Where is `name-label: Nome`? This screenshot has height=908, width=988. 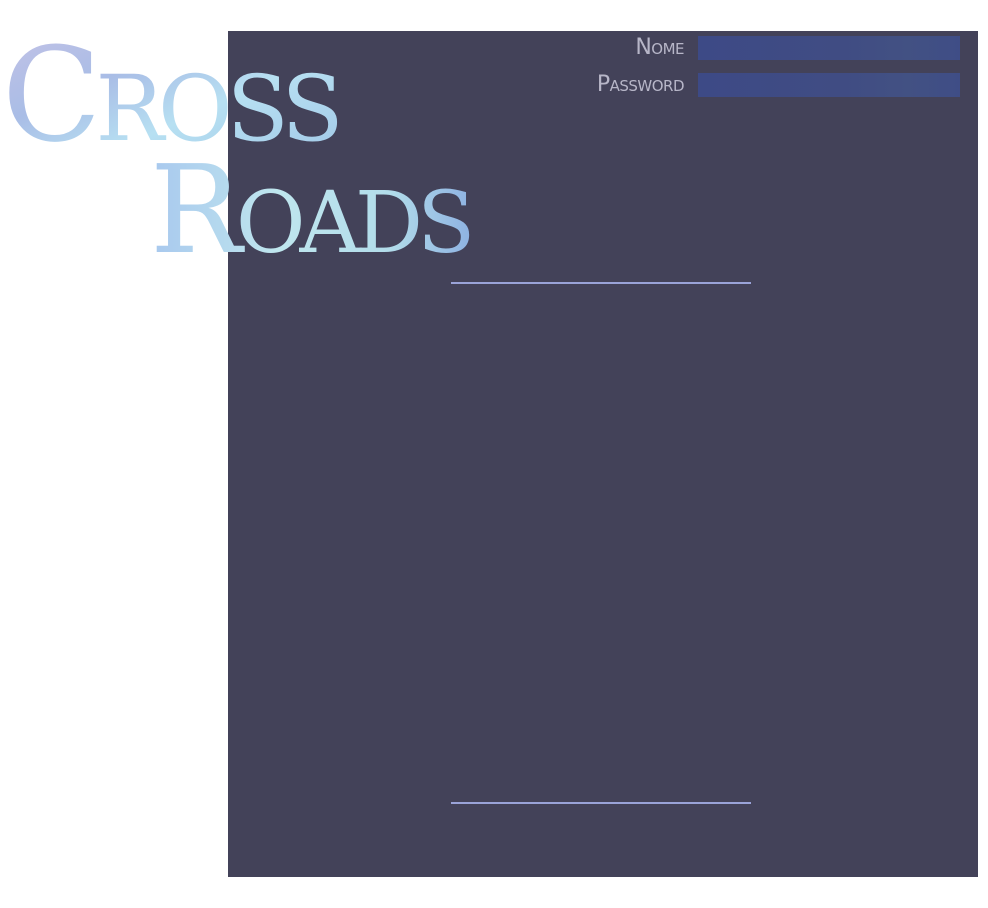 name-label: Nome is located at coordinates (659, 47).